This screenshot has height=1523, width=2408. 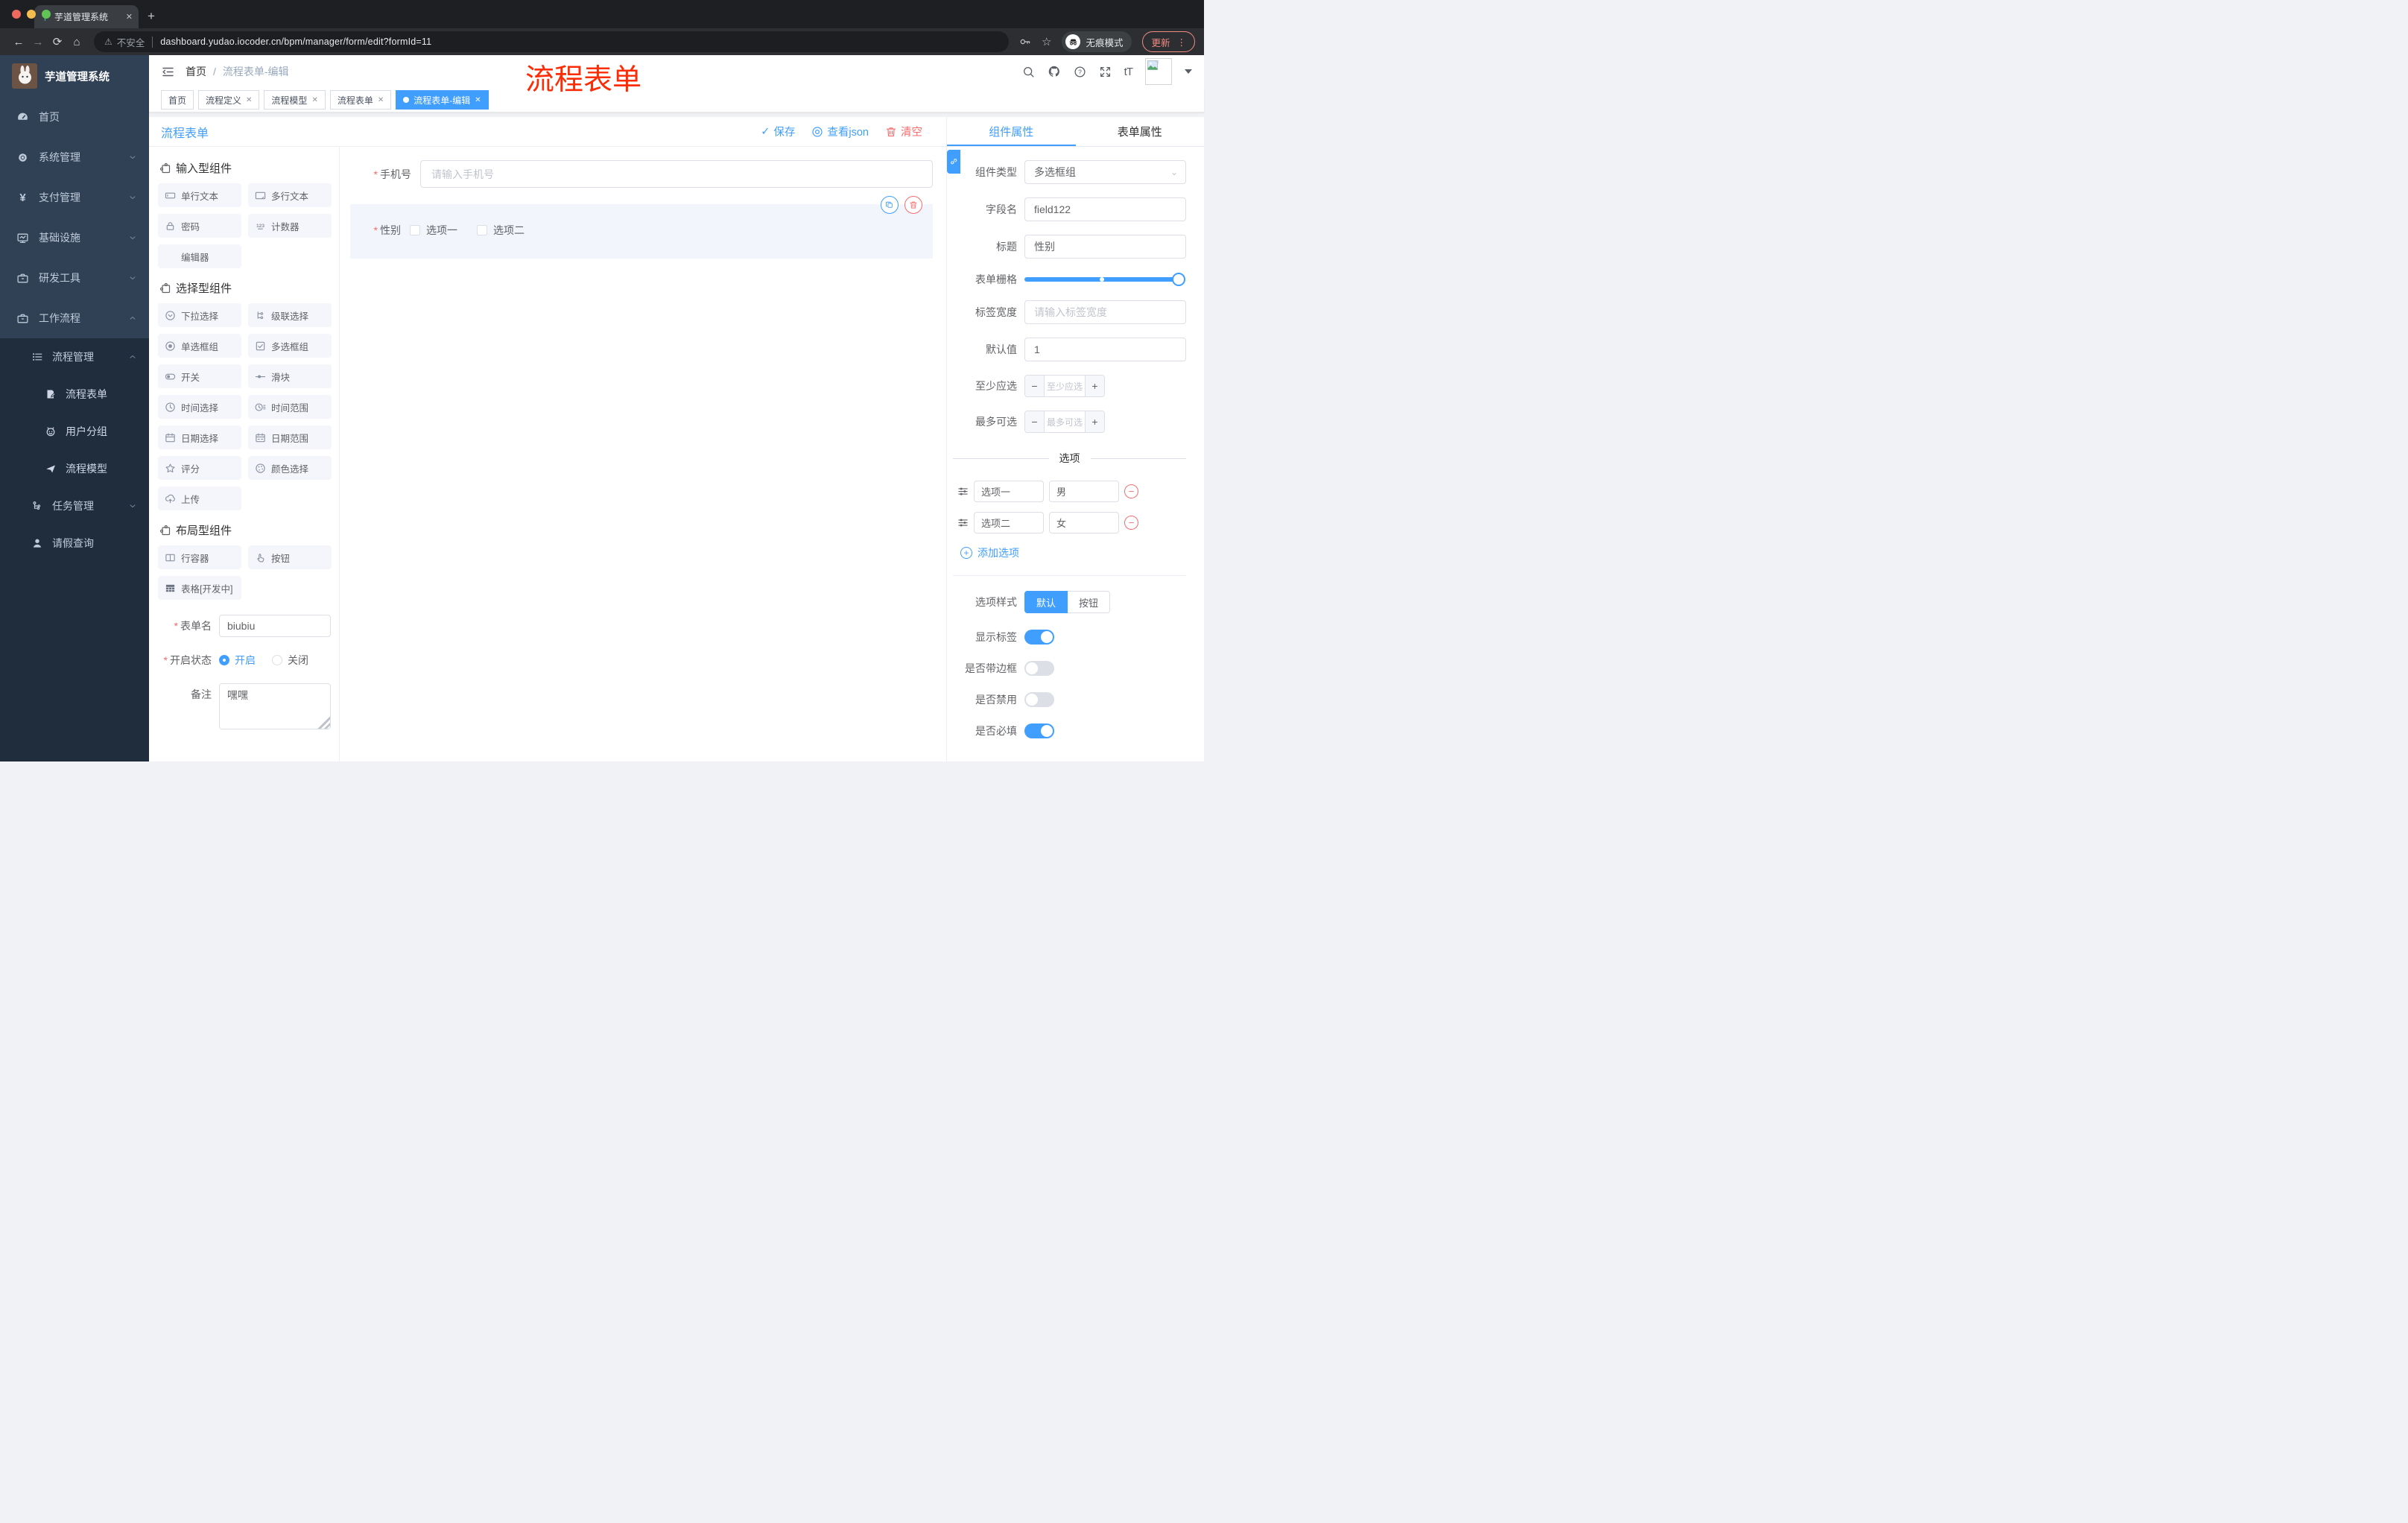 What do you see at coordinates (199, 468) in the screenshot?
I see `palette-item-rate: 评分` at bounding box center [199, 468].